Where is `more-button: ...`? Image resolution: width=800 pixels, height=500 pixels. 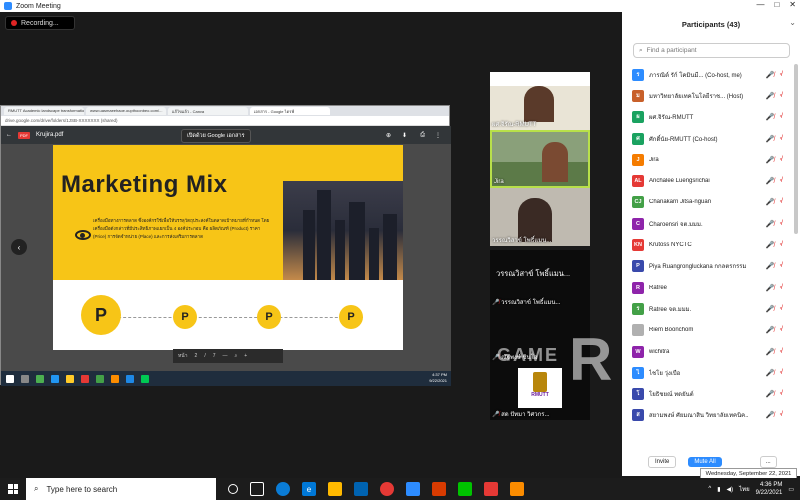
more-button: ... is located at coordinates (768, 462).